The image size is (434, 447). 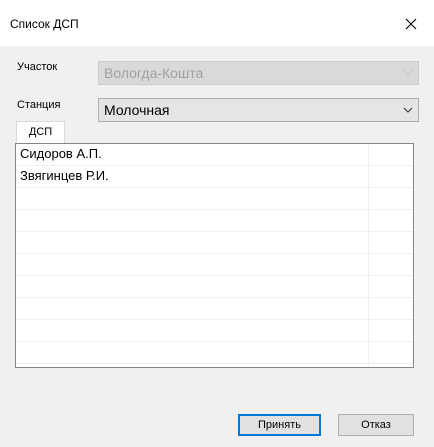 I want to click on cancel-button: Отказ, so click(x=376, y=425).